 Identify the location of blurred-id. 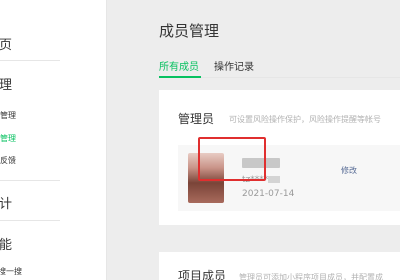
(274, 179).